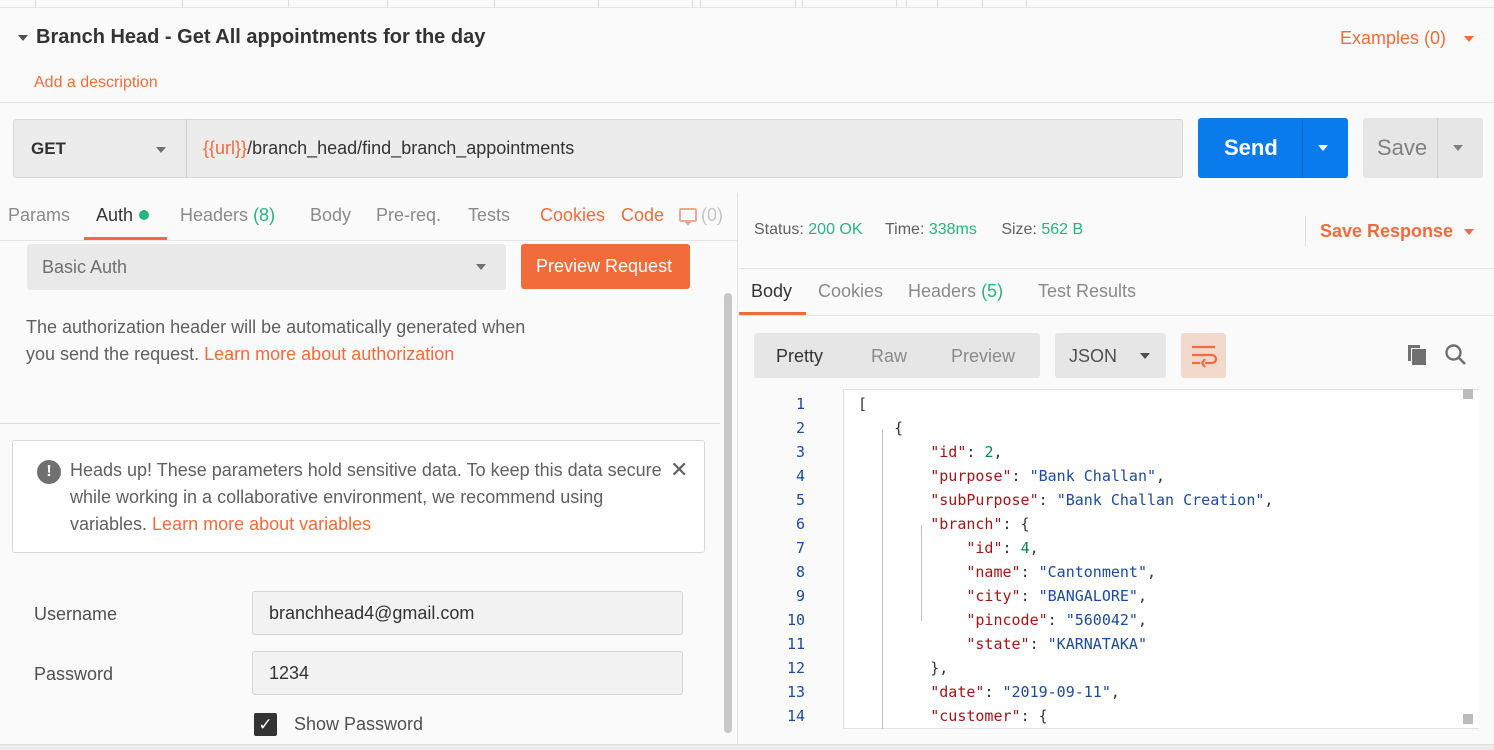 The width and height of the screenshot is (1494, 750). I want to click on line-number: 4, so click(800, 476).